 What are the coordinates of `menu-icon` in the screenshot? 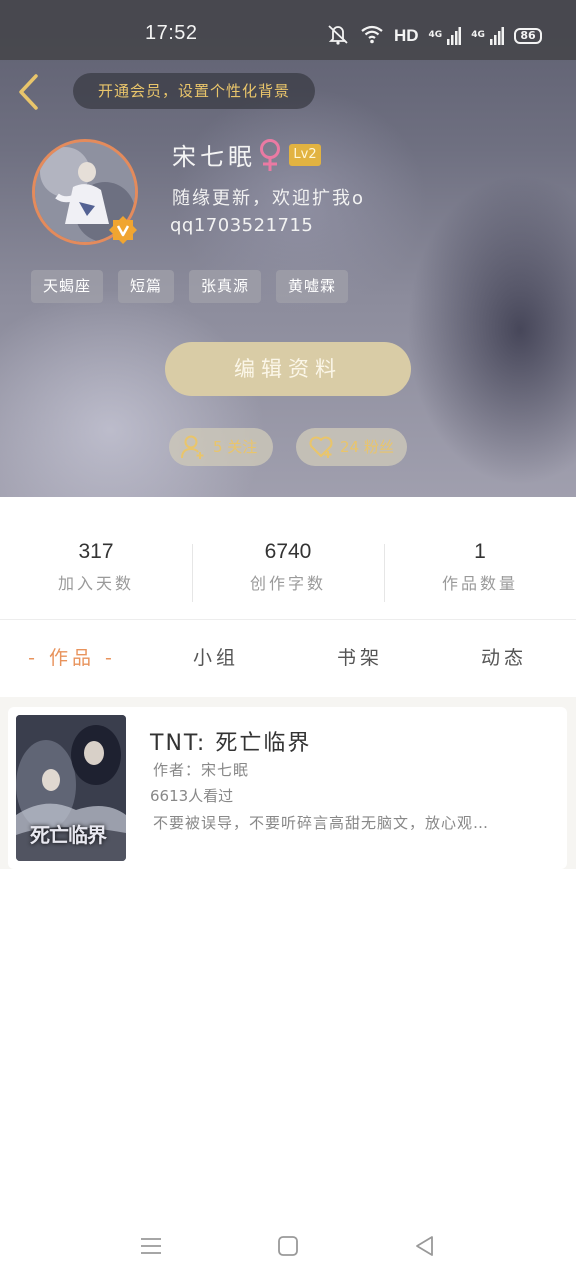 It's located at (151, 1246).